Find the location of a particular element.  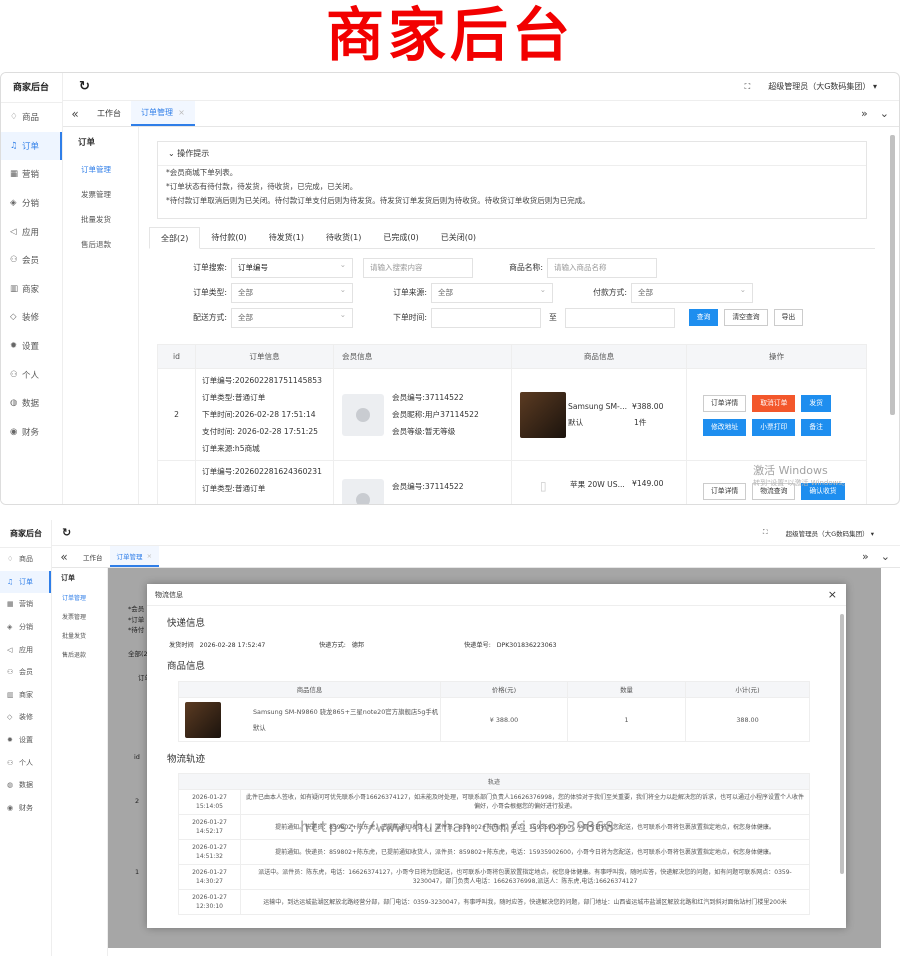

close-icon: × is located at coordinates (832, 595).